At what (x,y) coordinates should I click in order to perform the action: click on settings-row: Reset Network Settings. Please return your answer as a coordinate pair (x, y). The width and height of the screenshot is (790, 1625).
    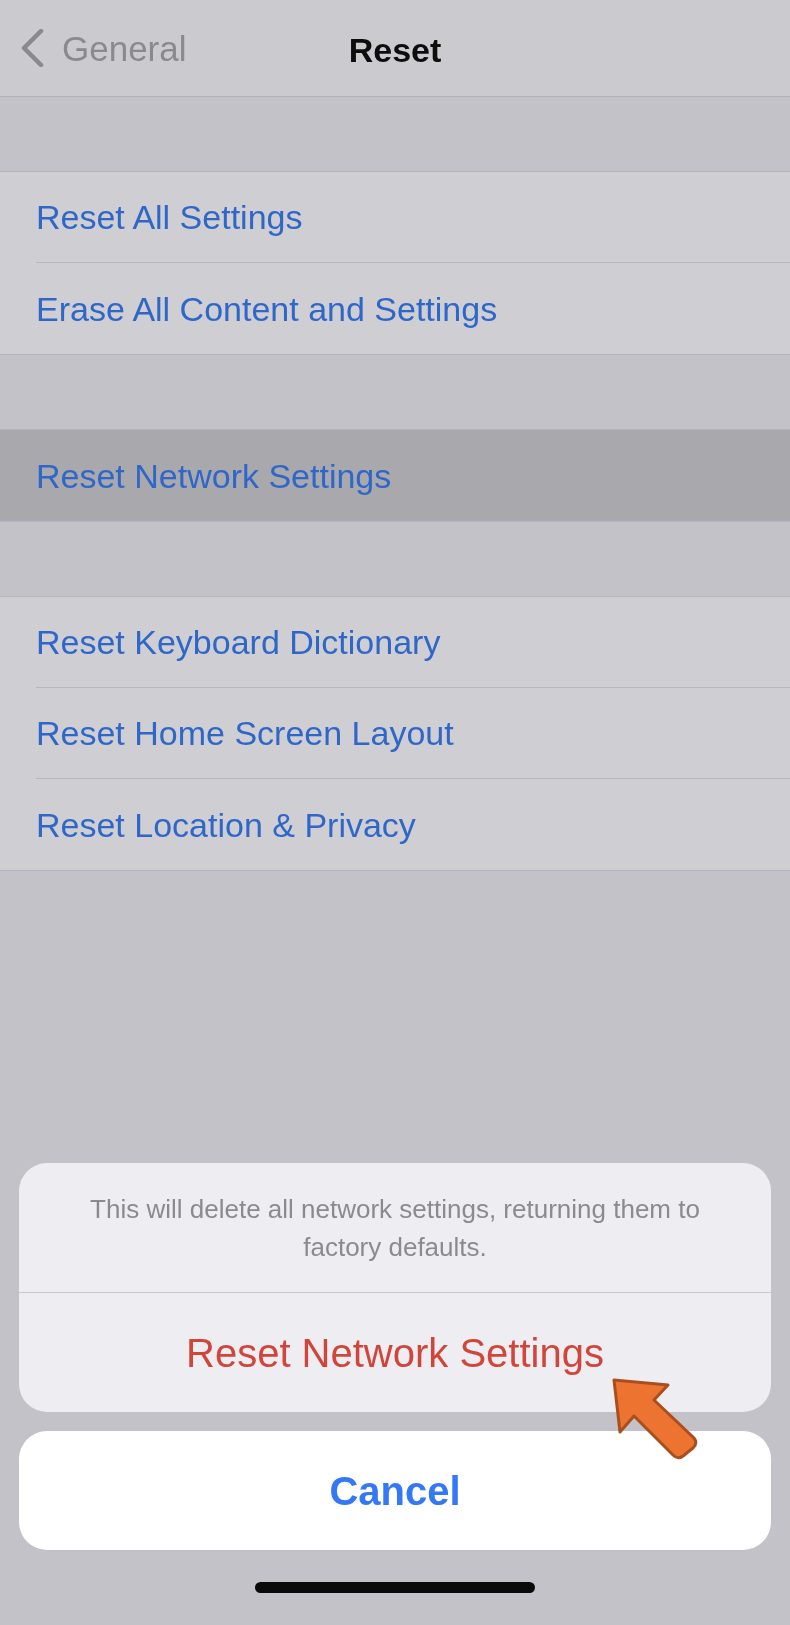
    Looking at the image, I should click on (395, 475).